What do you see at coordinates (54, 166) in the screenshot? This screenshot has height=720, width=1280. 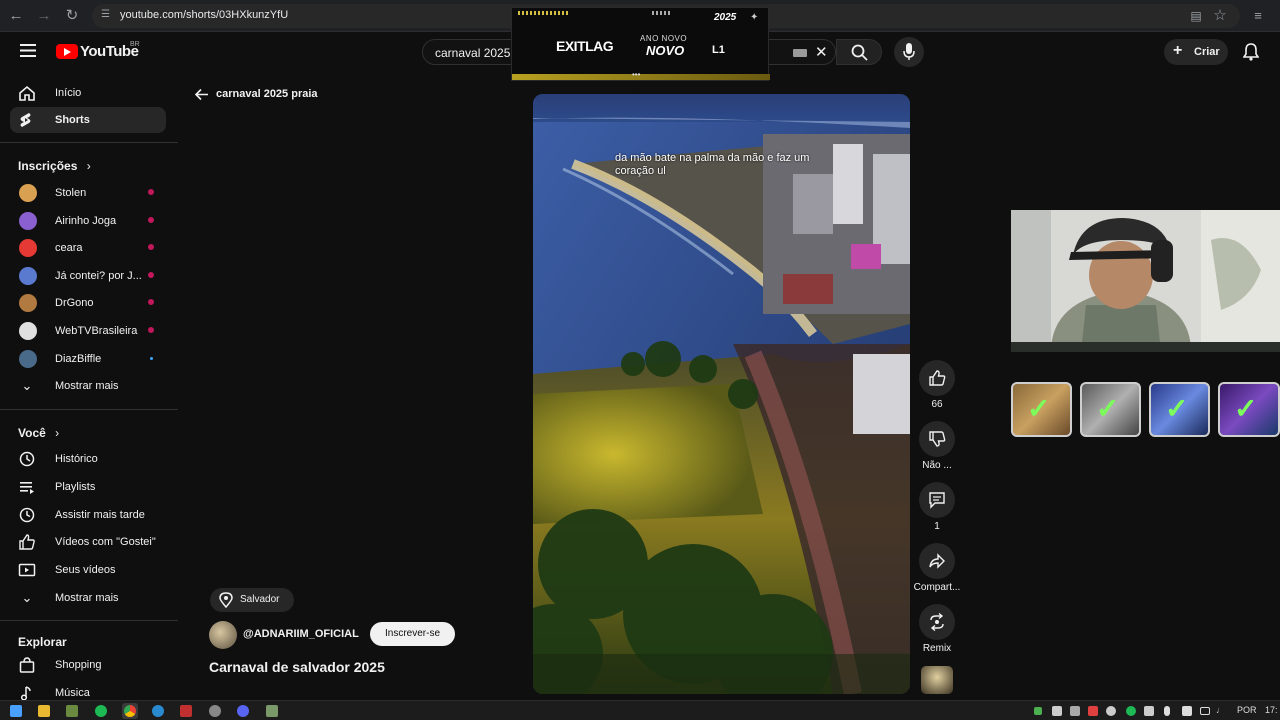 I see `subscriptions-heading: Inscrições ›` at bounding box center [54, 166].